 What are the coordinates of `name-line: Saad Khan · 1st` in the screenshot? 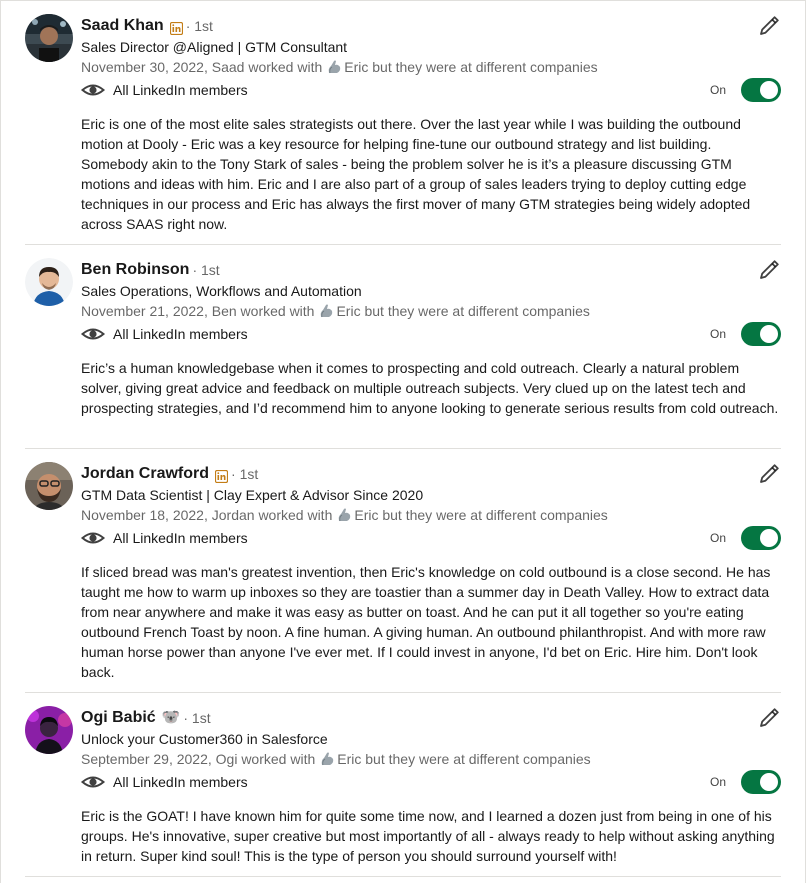 It's located at (431, 26).